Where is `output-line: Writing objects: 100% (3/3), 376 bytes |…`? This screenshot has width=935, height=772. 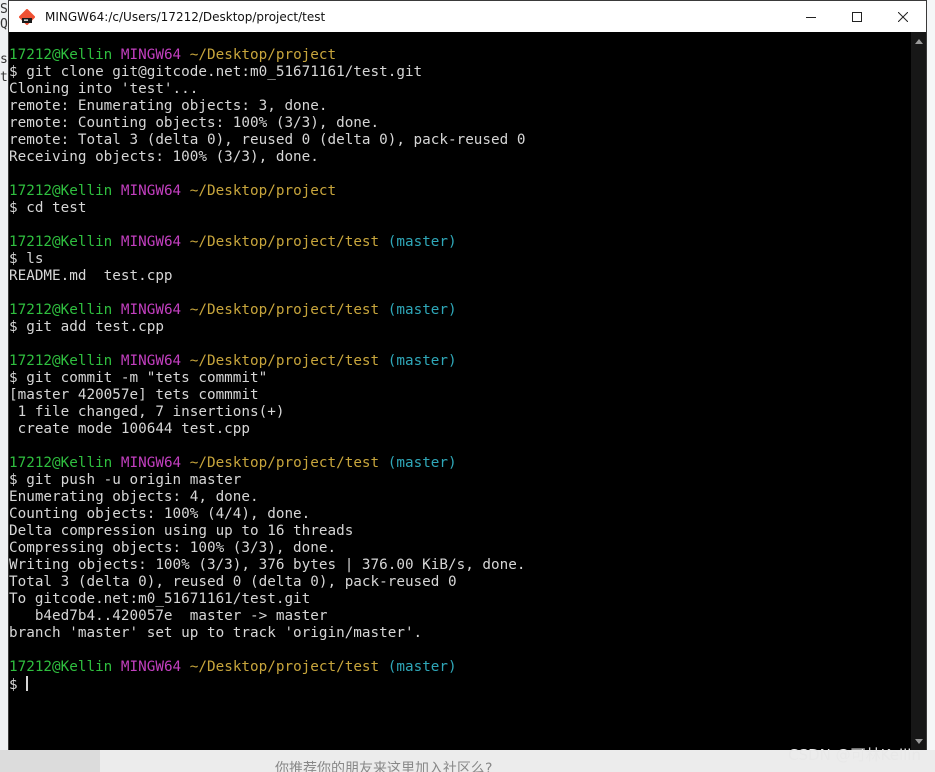 output-line: Writing objects: 100% (3/3), 376 bytes |… is located at coordinates (267, 565).